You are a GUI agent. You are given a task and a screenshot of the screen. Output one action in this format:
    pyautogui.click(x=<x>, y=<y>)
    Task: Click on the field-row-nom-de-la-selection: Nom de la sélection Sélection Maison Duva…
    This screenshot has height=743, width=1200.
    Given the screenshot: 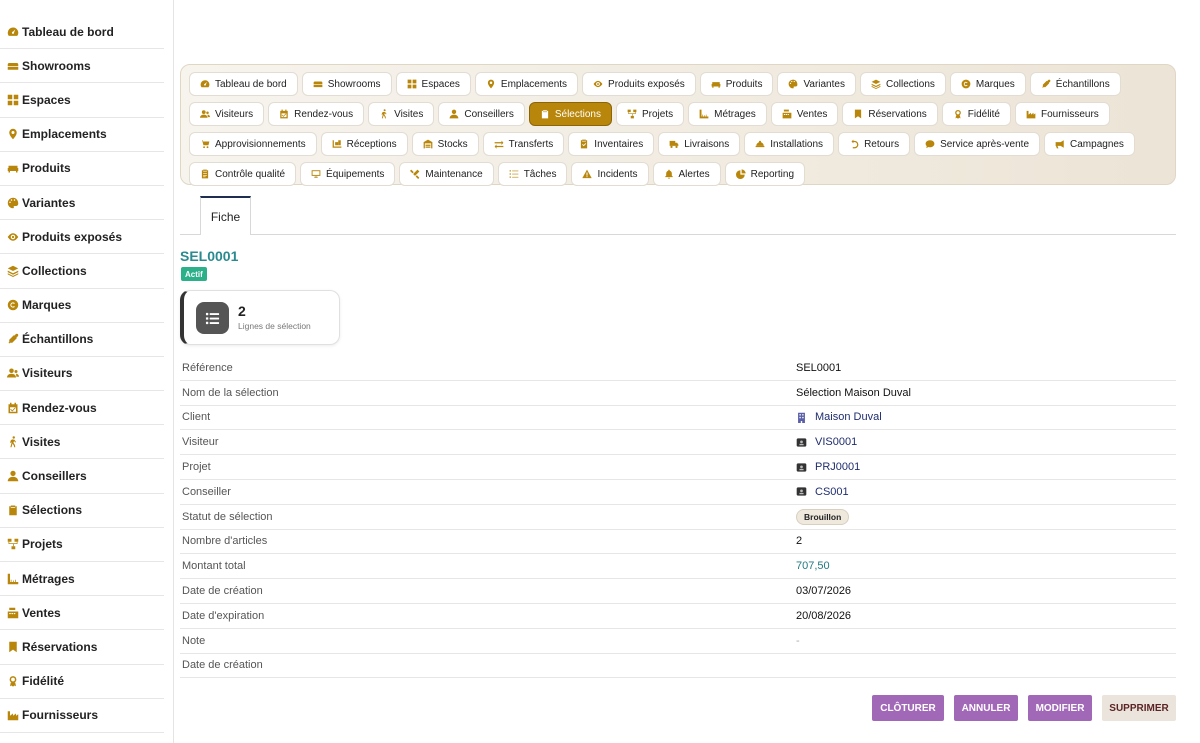 What is the action you would take?
    pyautogui.click(x=678, y=393)
    